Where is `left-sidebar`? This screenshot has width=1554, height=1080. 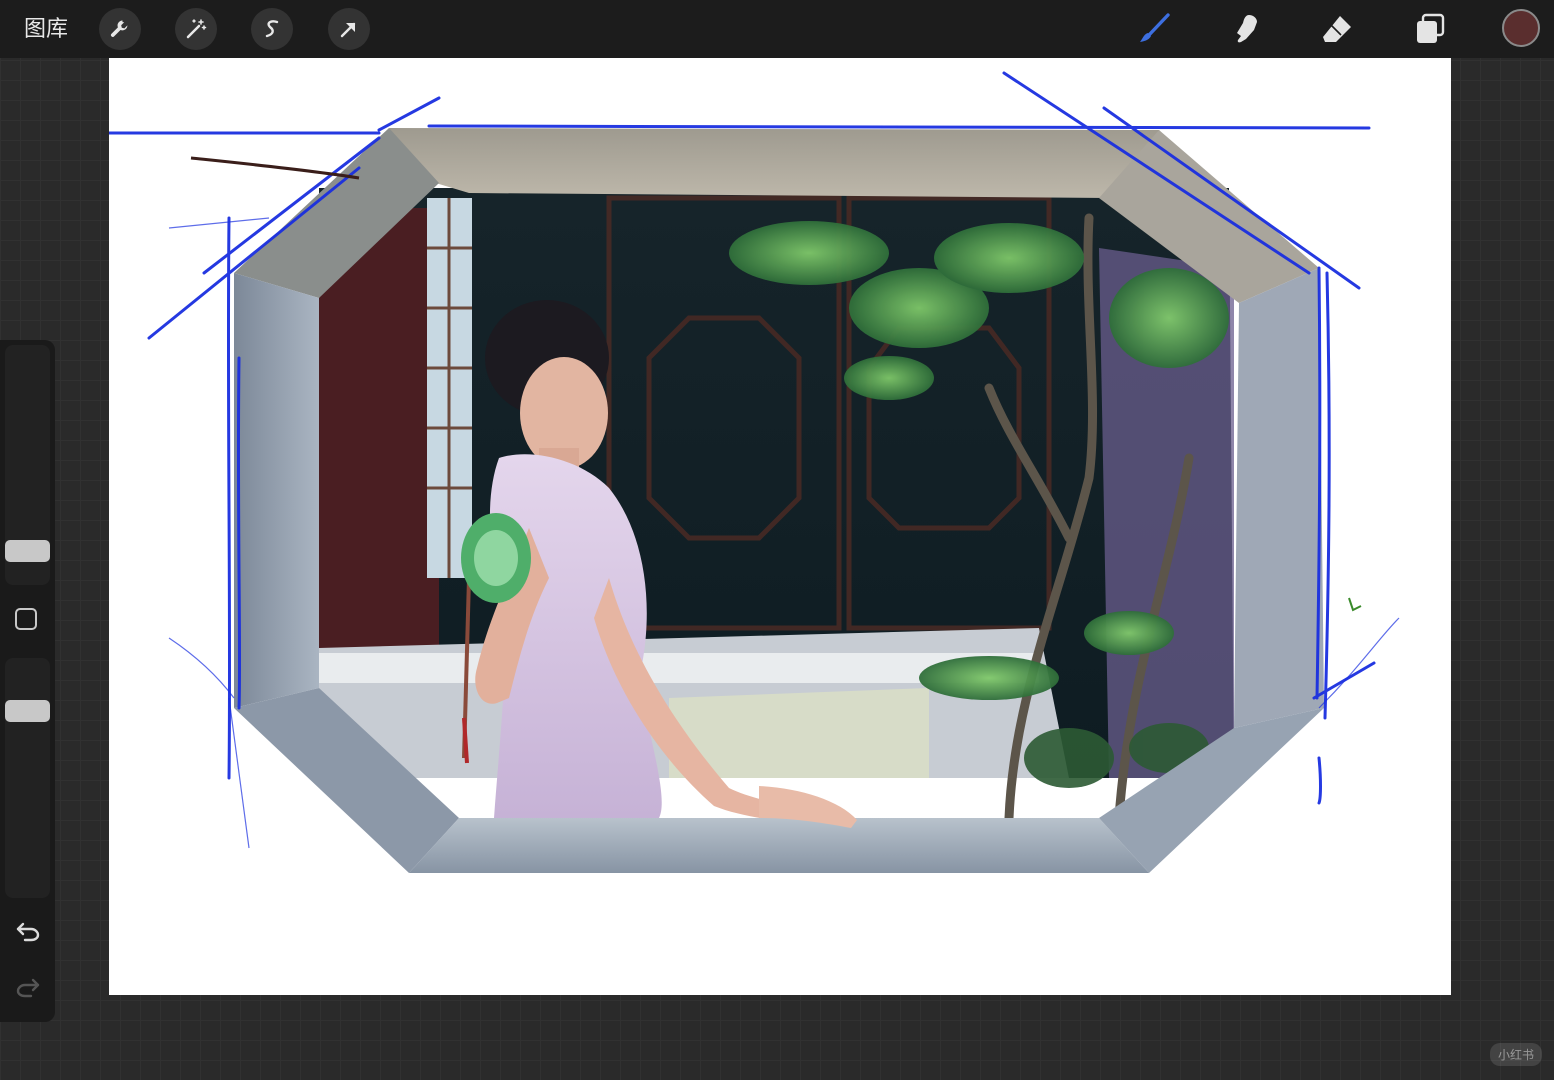
left-sidebar is located at coordinates (27, 681).